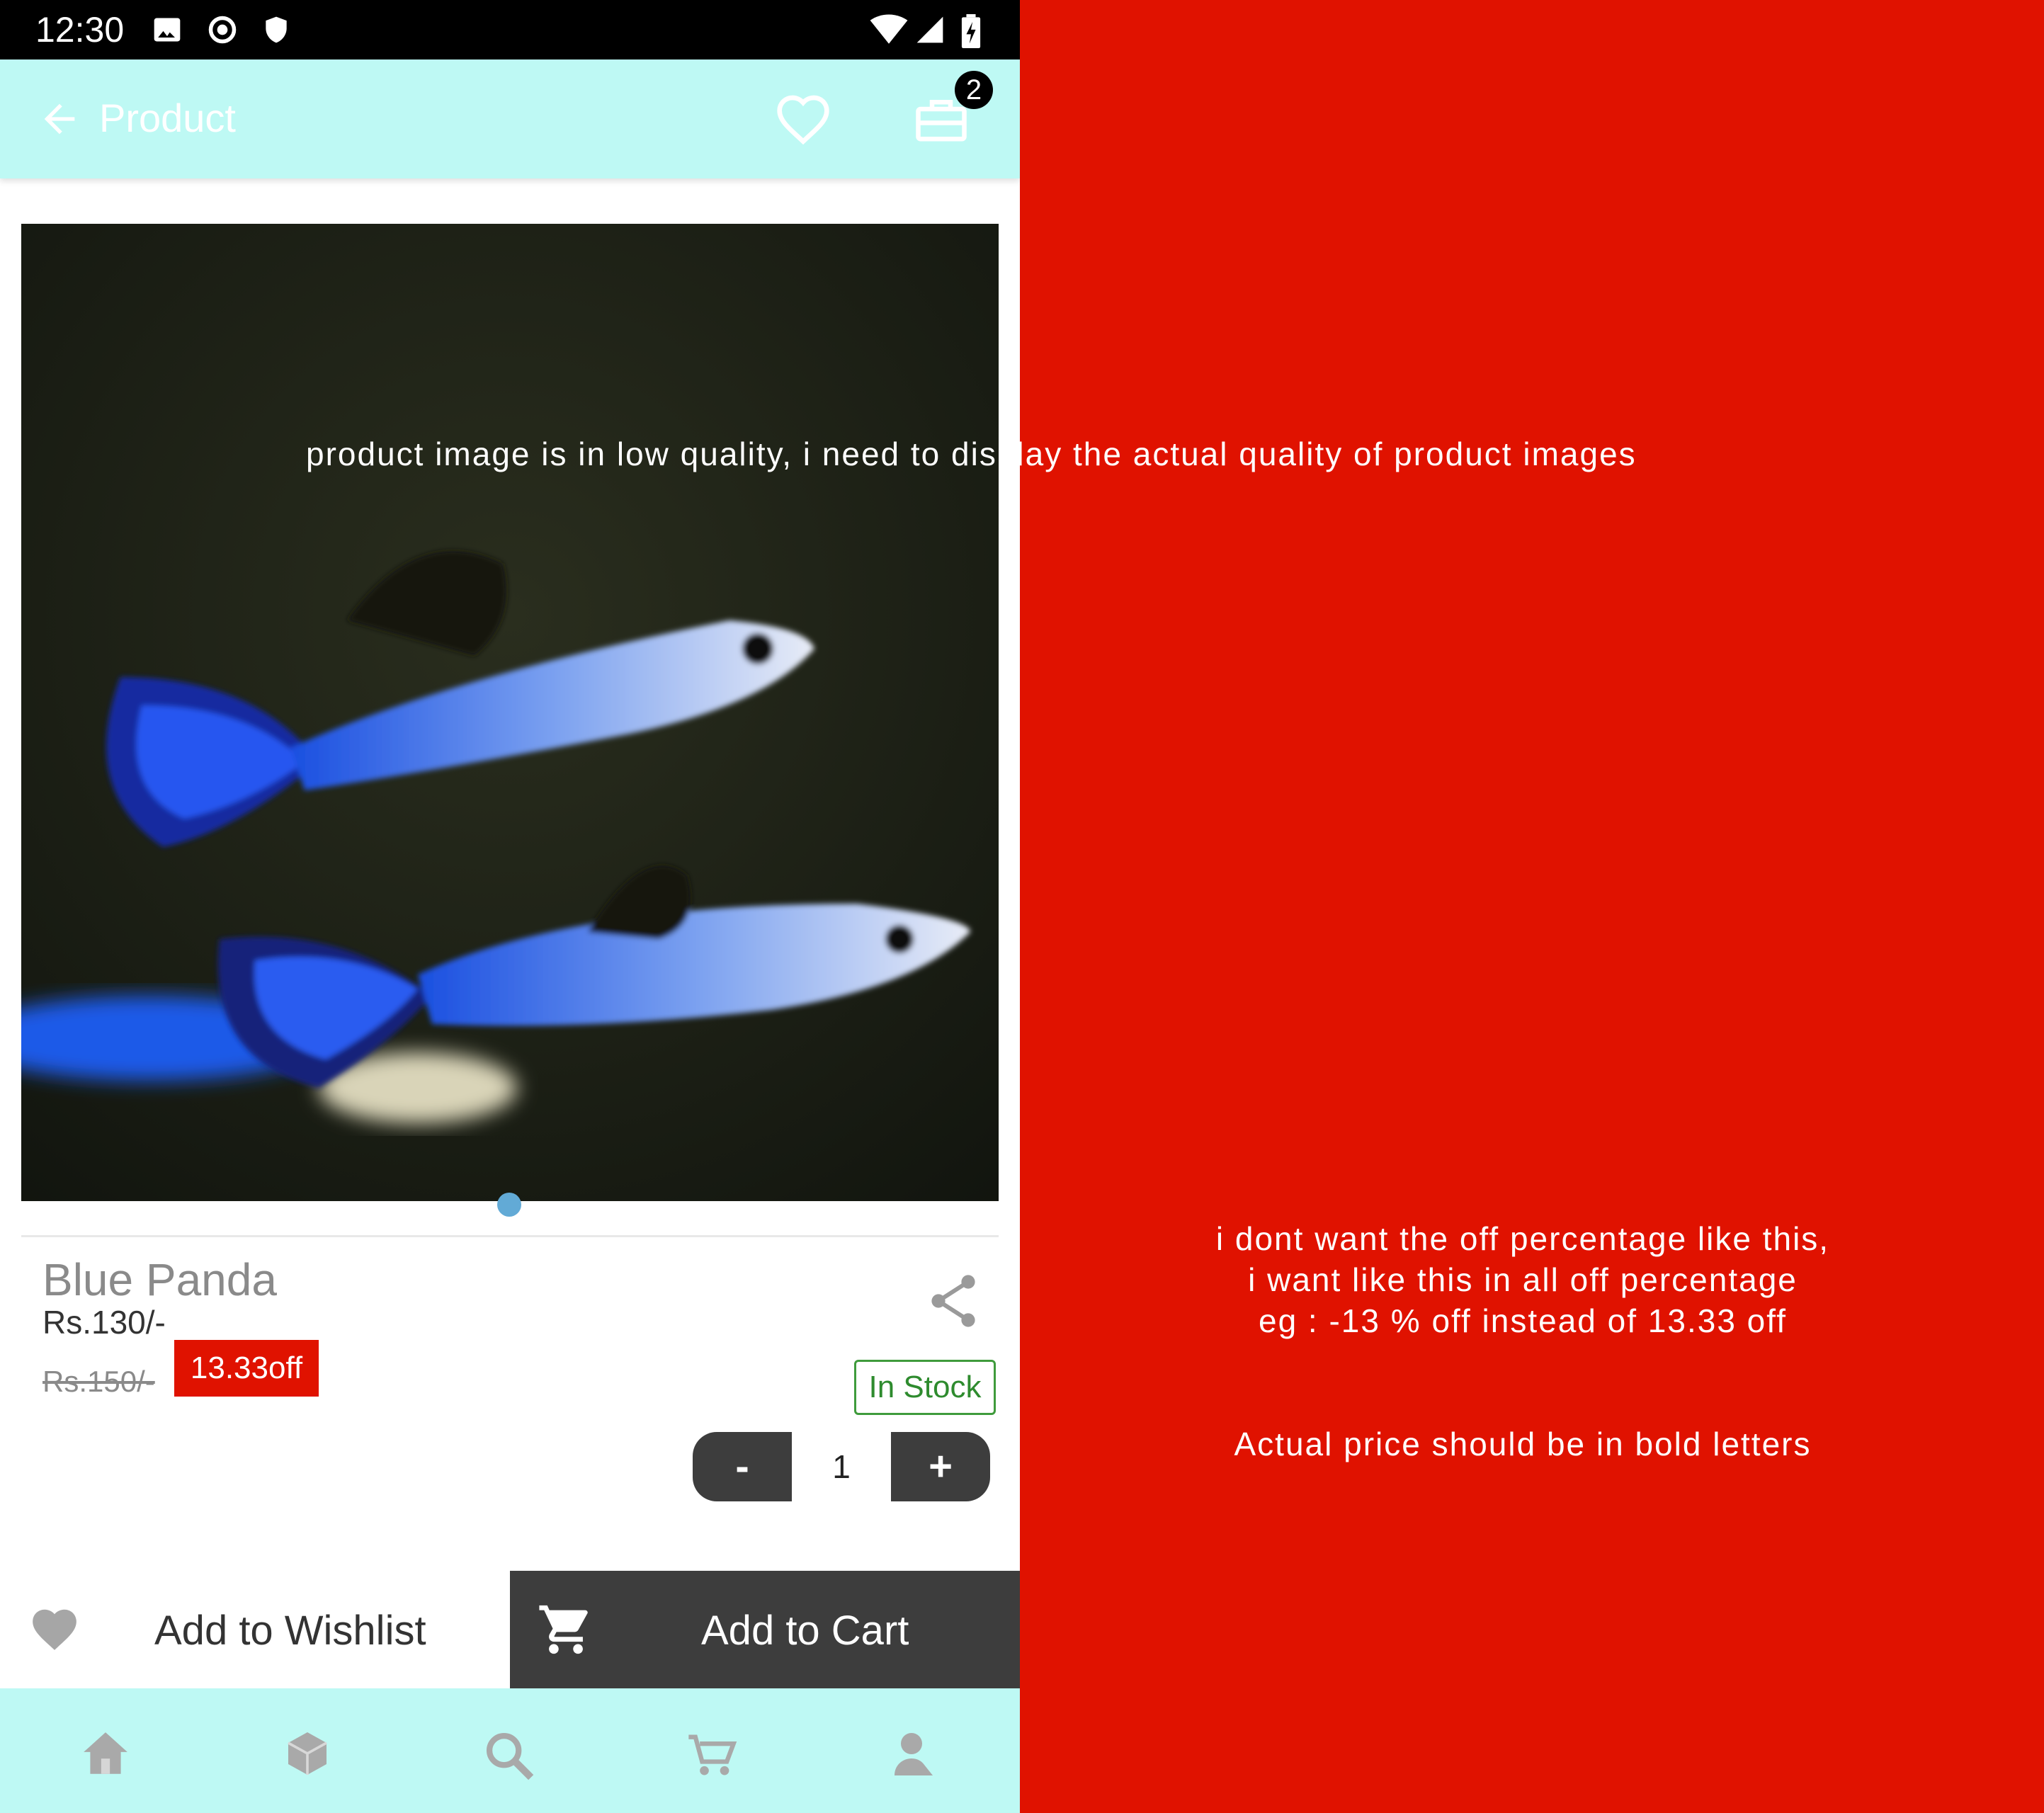 The height and width of the screenshot is (1813, 2044). What do you see at coordinates (510, 118) in the screenshot?
I see `app-bar: Product 2` at bounding box center [510, 118].